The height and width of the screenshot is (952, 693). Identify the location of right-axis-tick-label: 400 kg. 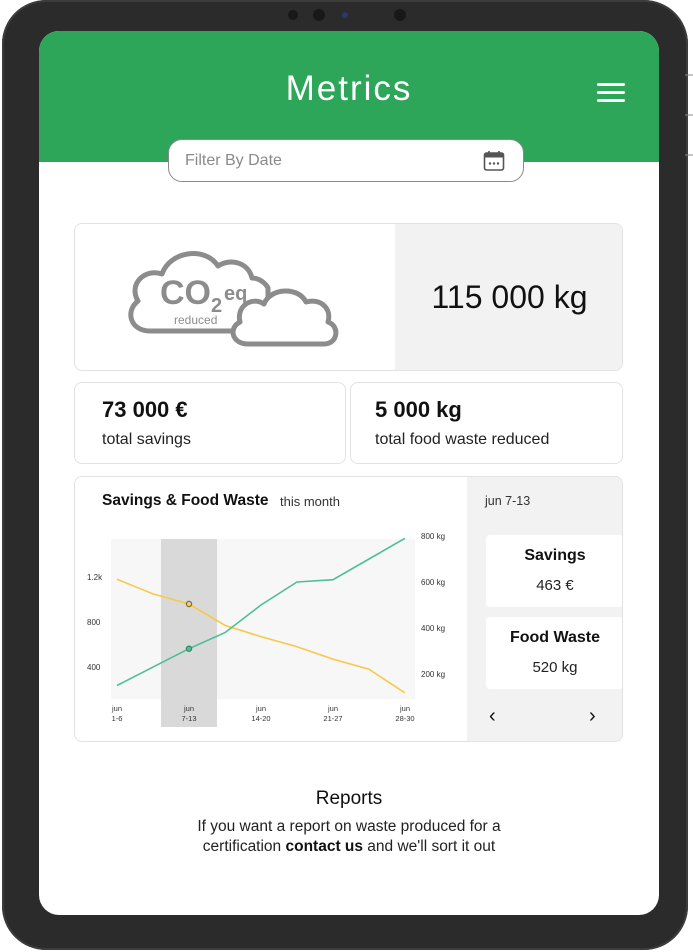
(433, 628).